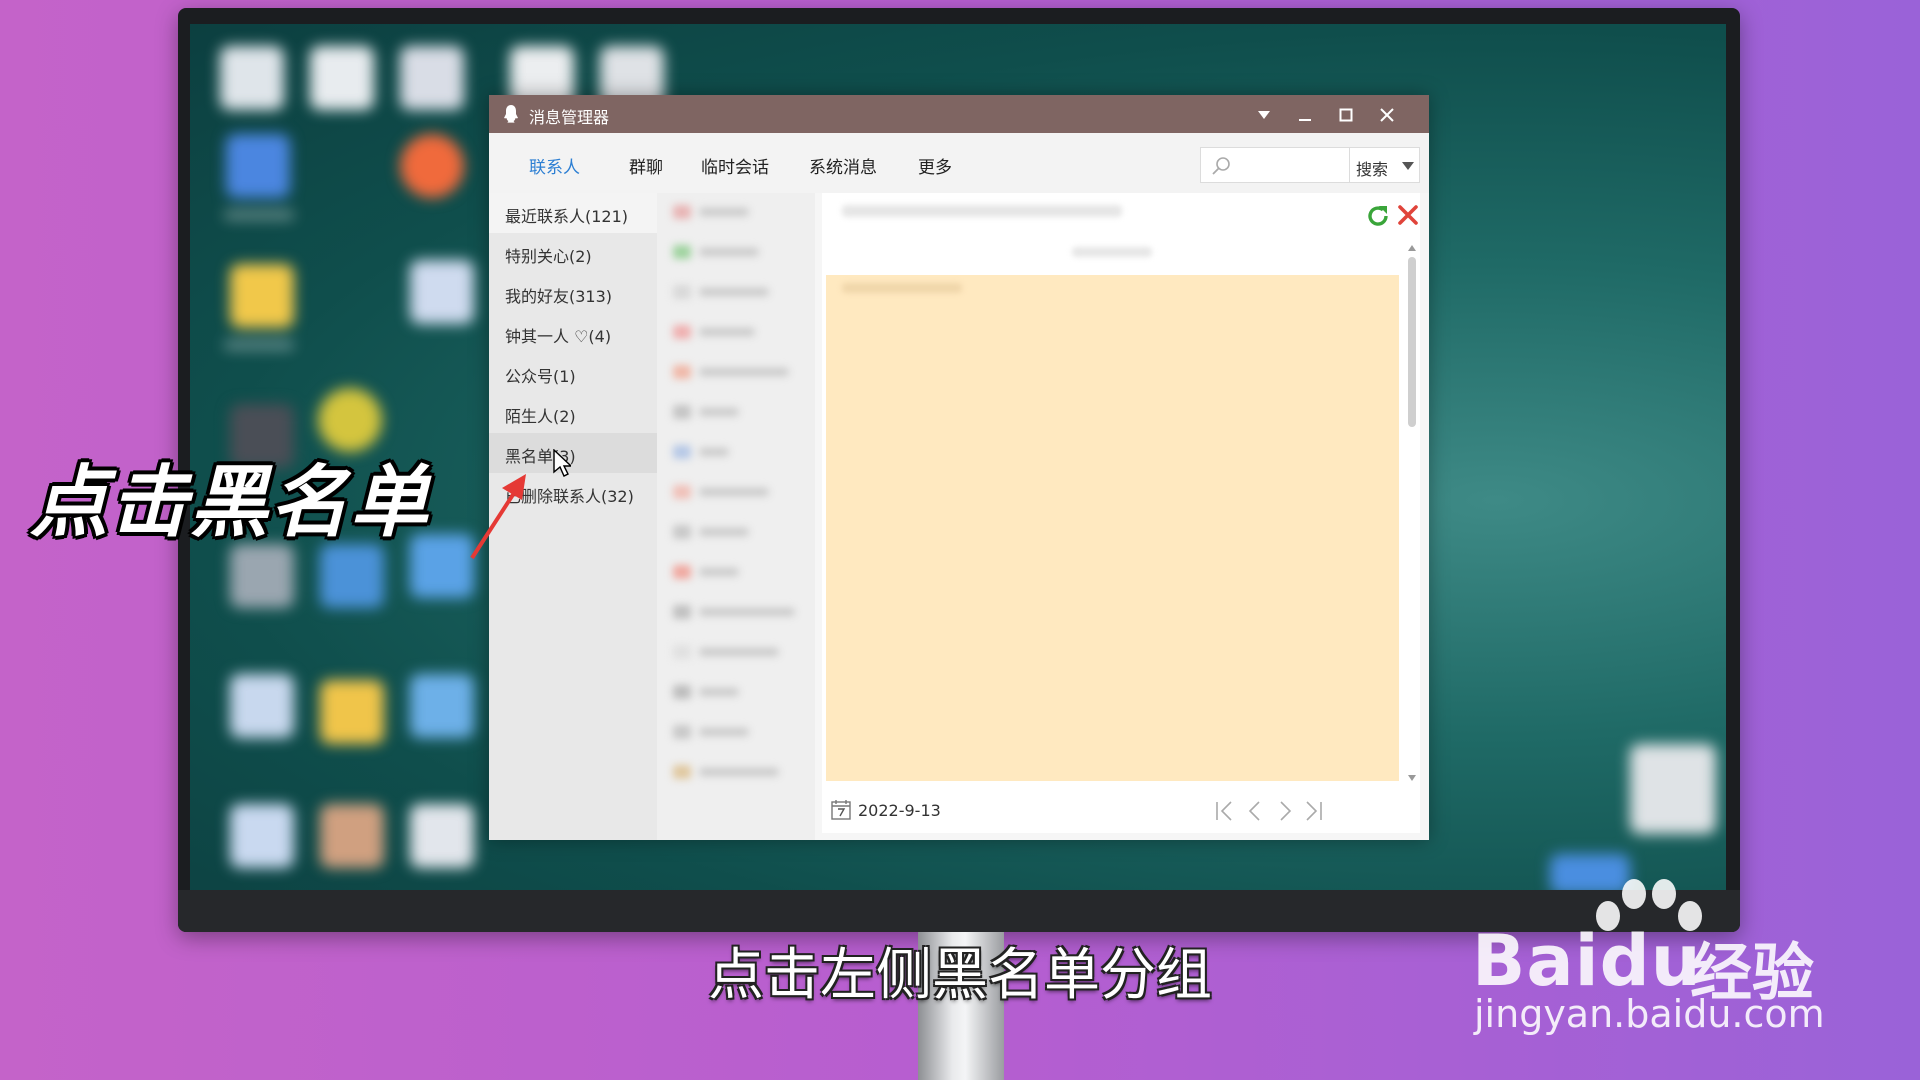 The image size is (1920, 1080). I want to click on maximize-icon, so click(1346, 115).